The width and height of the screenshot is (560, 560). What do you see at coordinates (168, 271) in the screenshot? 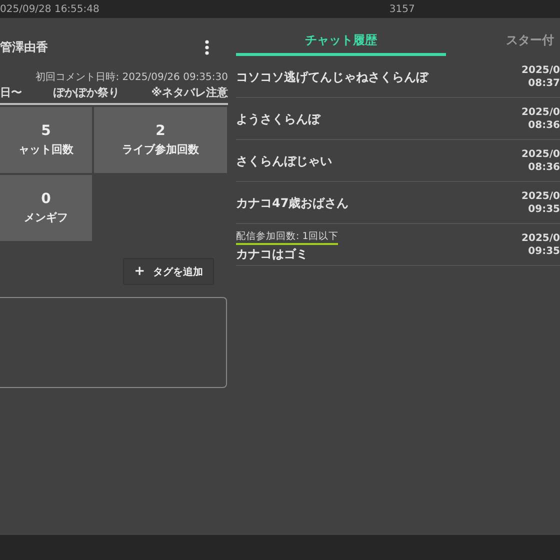
I see `add-tag-button: + タグを追加` at bounding box center [168, 271].